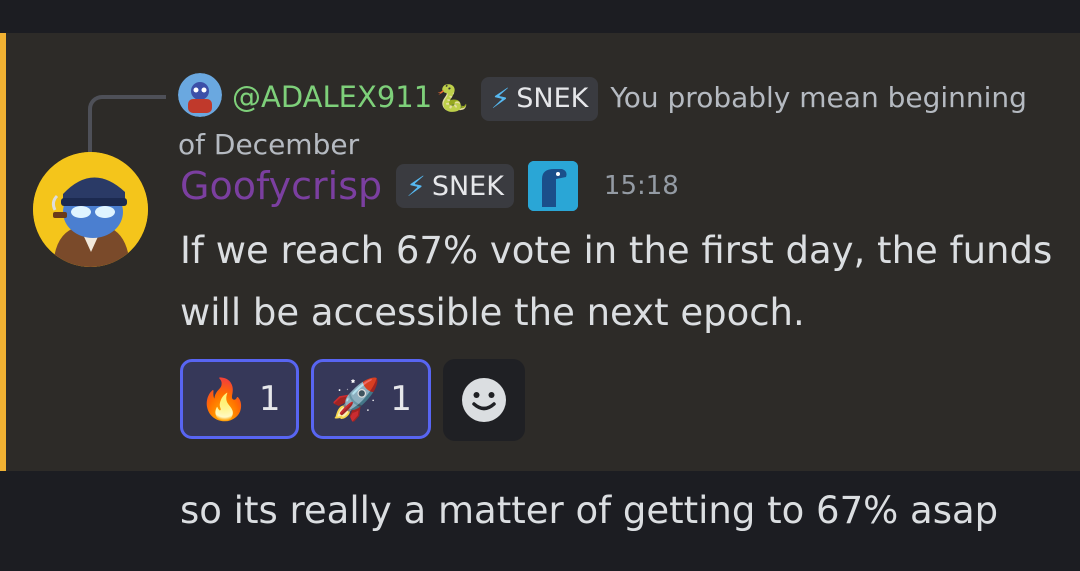 The height and width of the screenshot is (571, 1080). I want to click on add-reaction-button, so click(483, 400).